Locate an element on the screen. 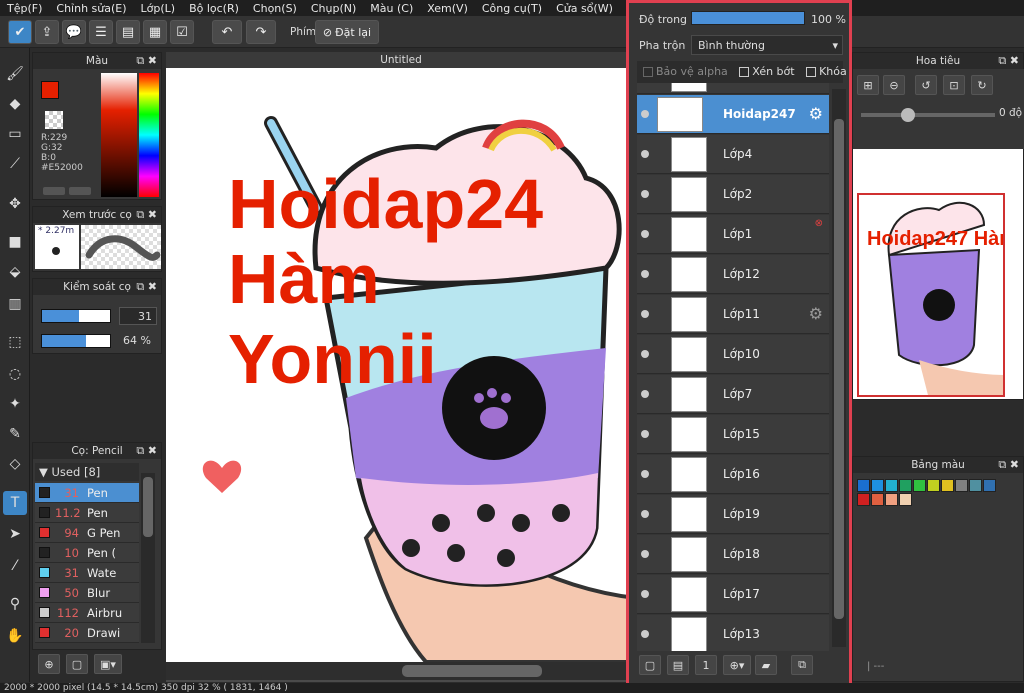  brush-tool-icon: 🖌 is located at coordinates (15, 74).